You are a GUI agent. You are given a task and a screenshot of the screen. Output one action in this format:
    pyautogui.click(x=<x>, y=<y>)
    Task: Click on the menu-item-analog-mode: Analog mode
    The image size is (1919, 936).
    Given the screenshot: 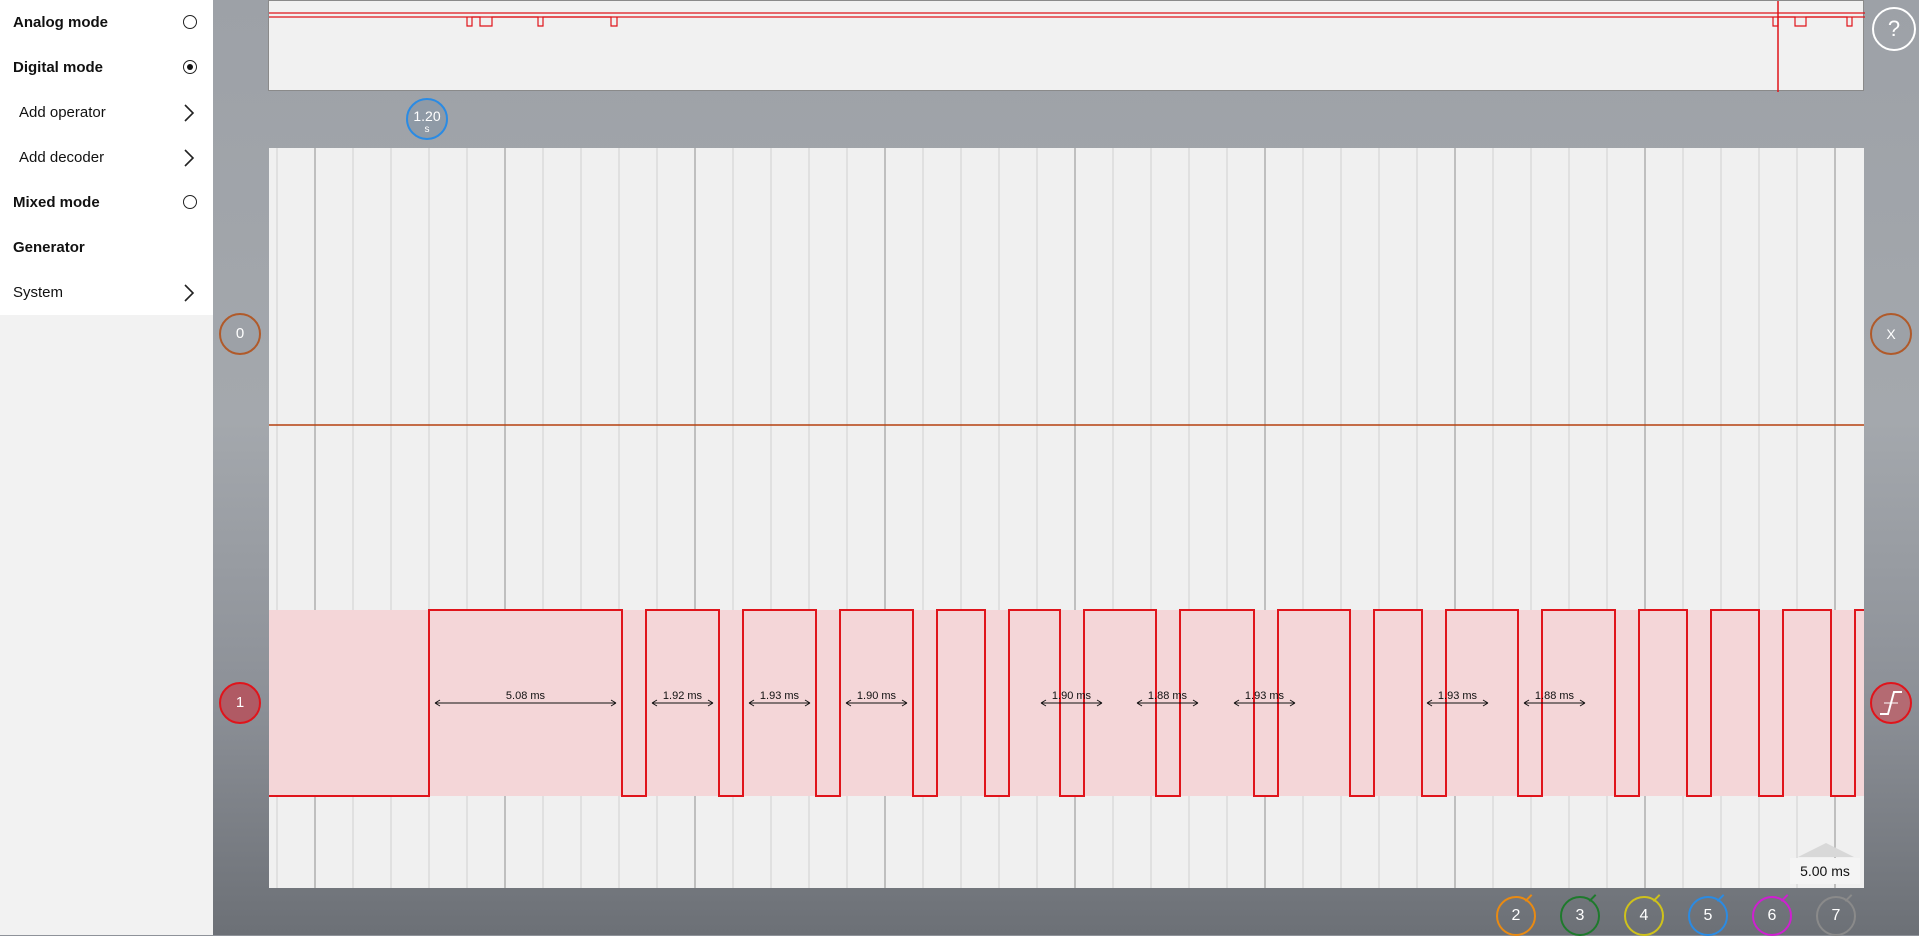 What is the action you would take?
    pyautogui.click(x=106, y=22)
    